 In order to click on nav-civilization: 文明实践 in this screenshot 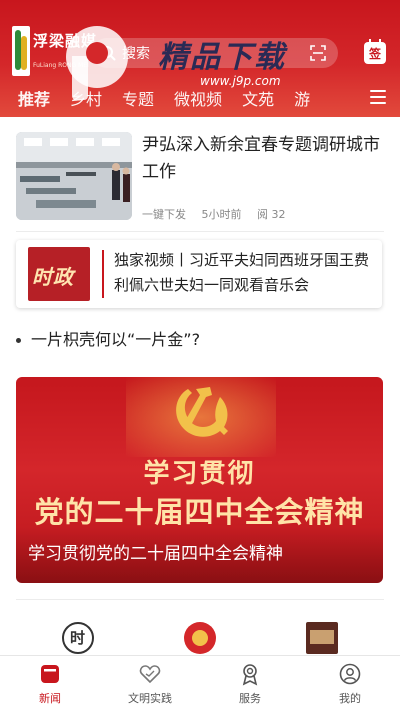, I will do `click(150, 683)`.